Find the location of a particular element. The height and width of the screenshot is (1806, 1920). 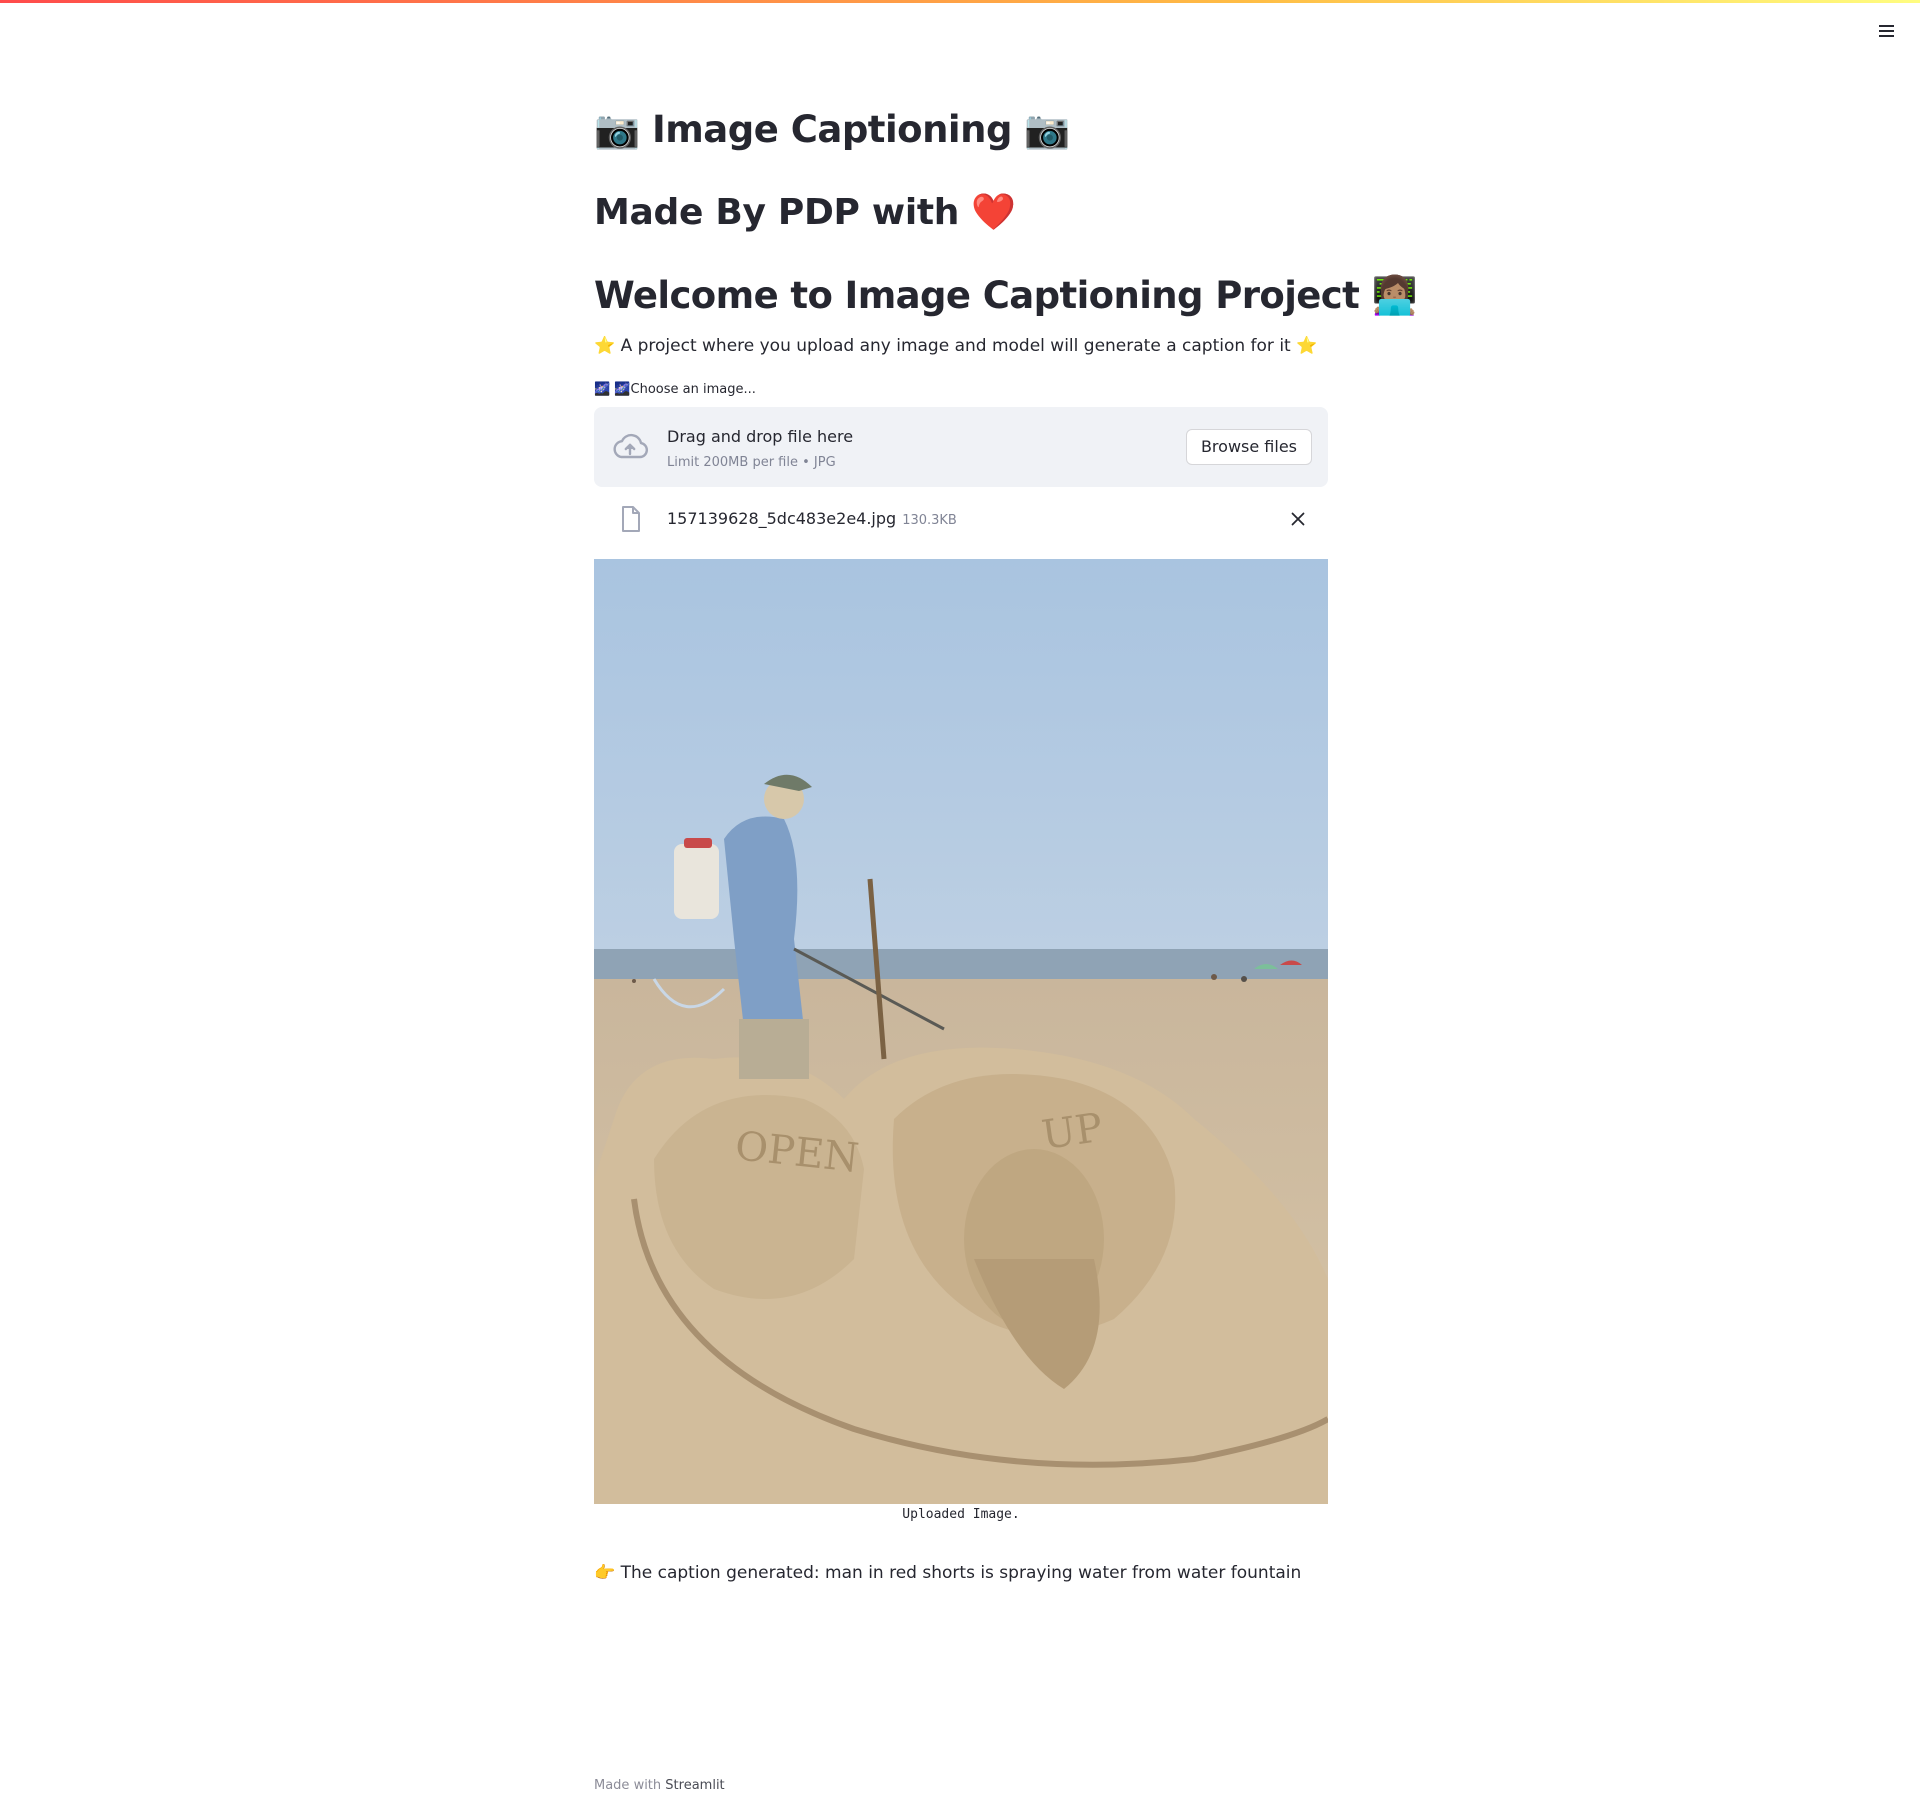

close-icon is located at coordinates (1298, 519).